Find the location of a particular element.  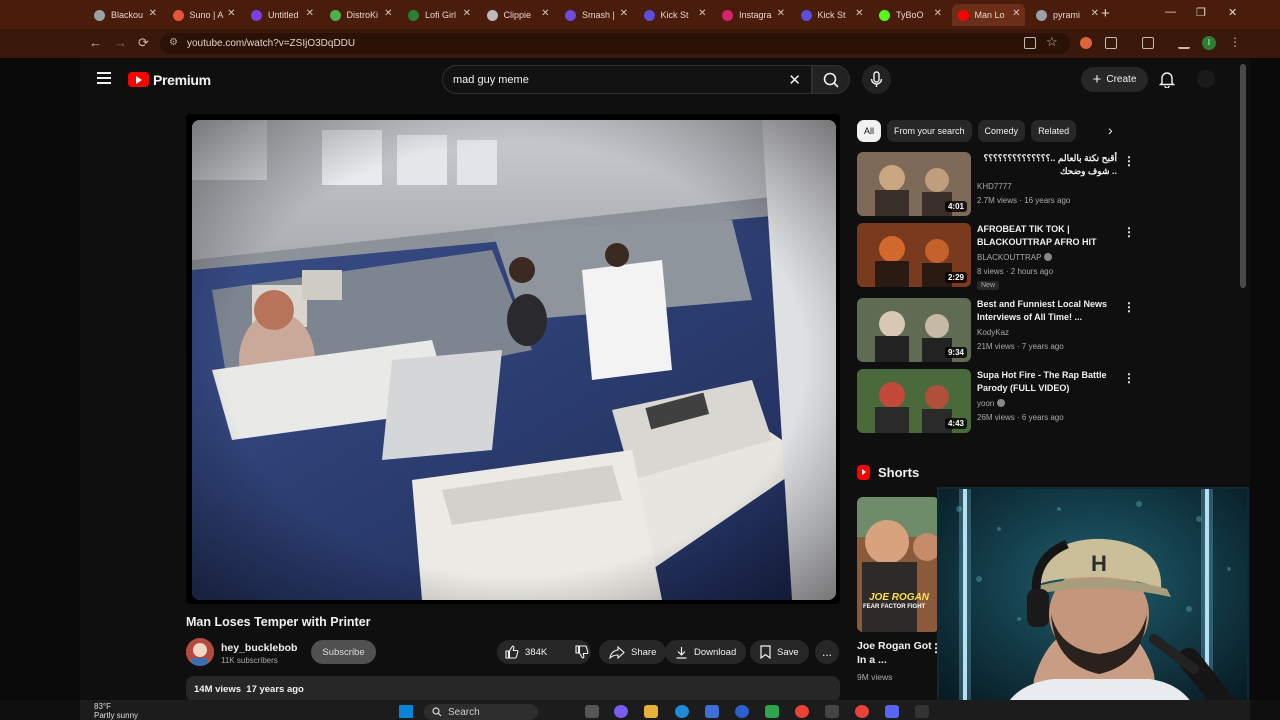

url-bar: ⚙ youtube.com/watch?v=ZSIjO3DqDDU is located at coordinates (615, 43).